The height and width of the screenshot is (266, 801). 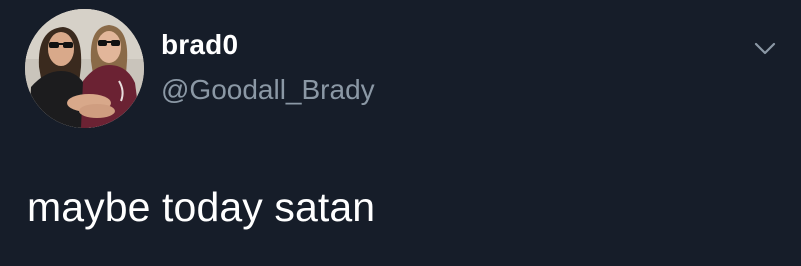 What do you see at coordinates (268, 90) in the screenshot?
I see `author-handle: @Goodall_Brady` at bounding box center [268, 90].